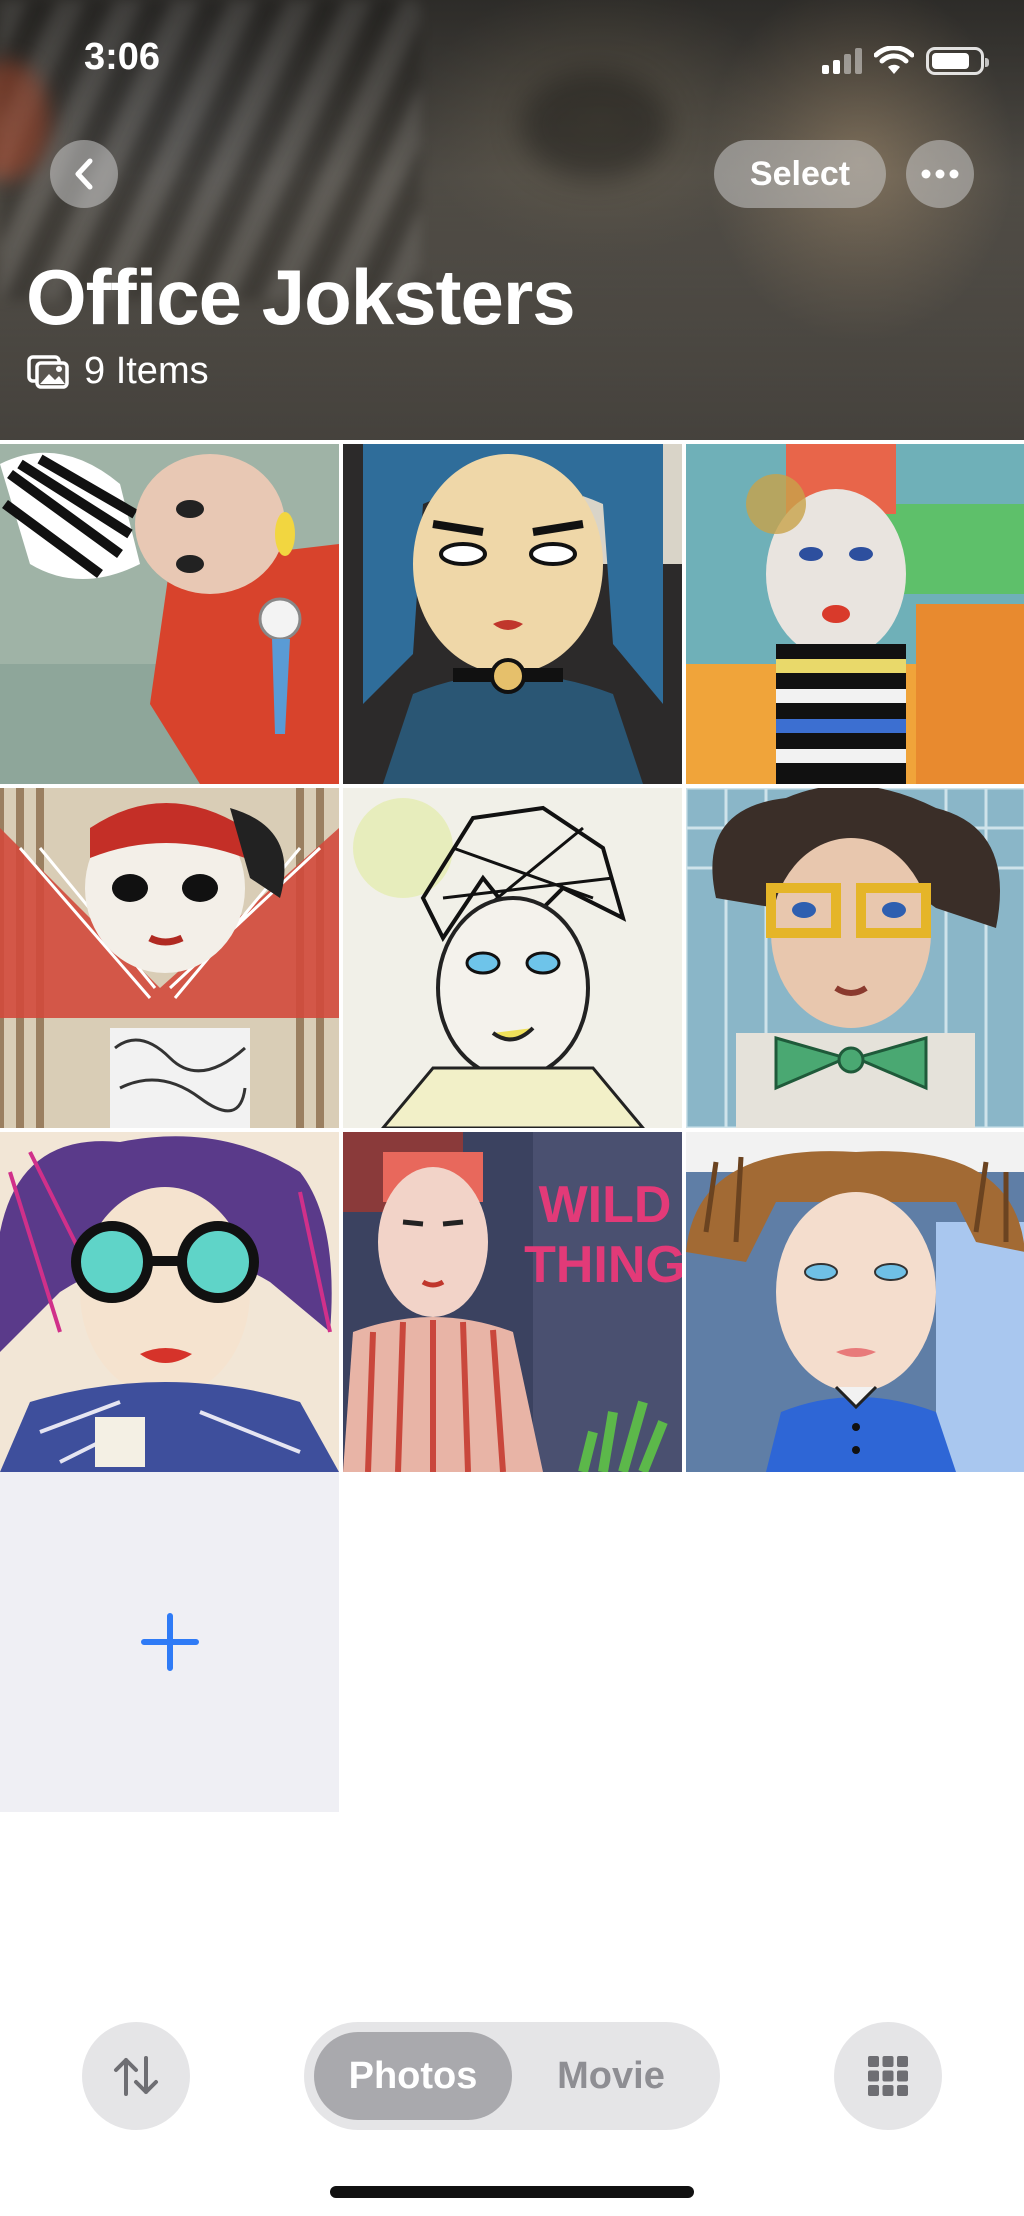 This screenshot has width=1024, height=2216. Describe the element at coordinates (800, 174) in the screenshot. I see `select-button: Select` at that location.